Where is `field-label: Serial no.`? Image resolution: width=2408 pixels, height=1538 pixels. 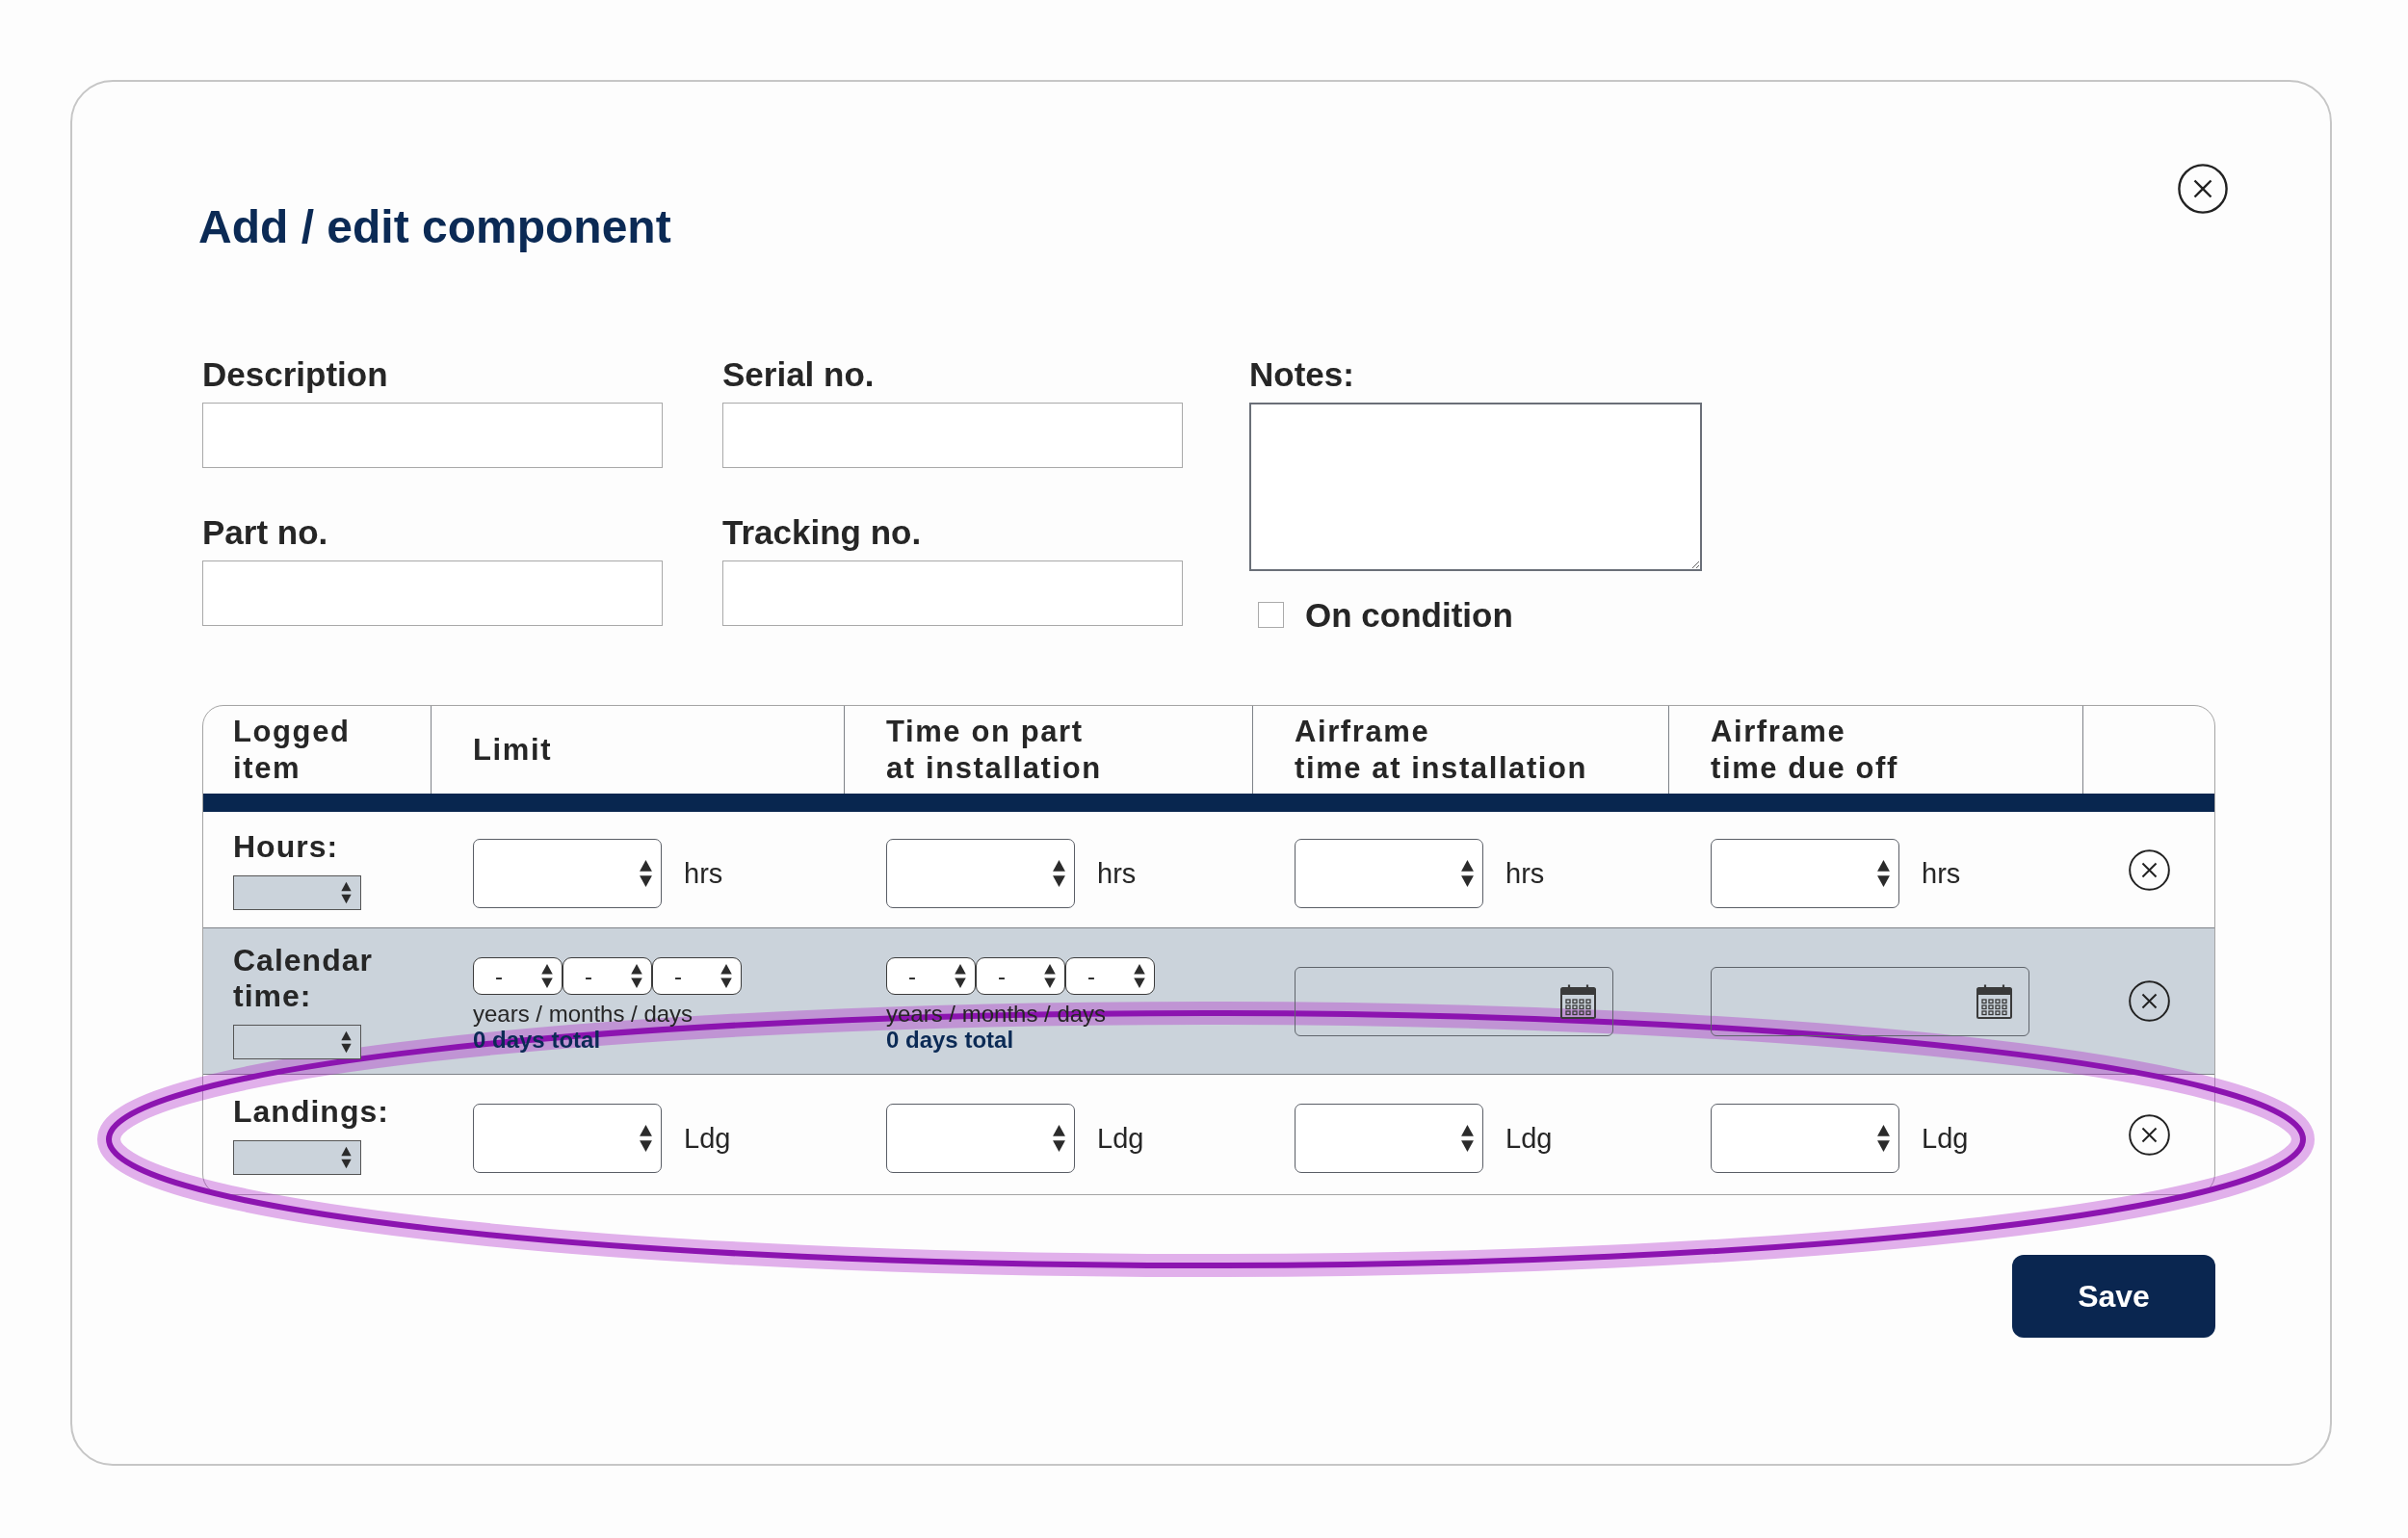
field-label: Serial no. is located at coordinates (799, 374).